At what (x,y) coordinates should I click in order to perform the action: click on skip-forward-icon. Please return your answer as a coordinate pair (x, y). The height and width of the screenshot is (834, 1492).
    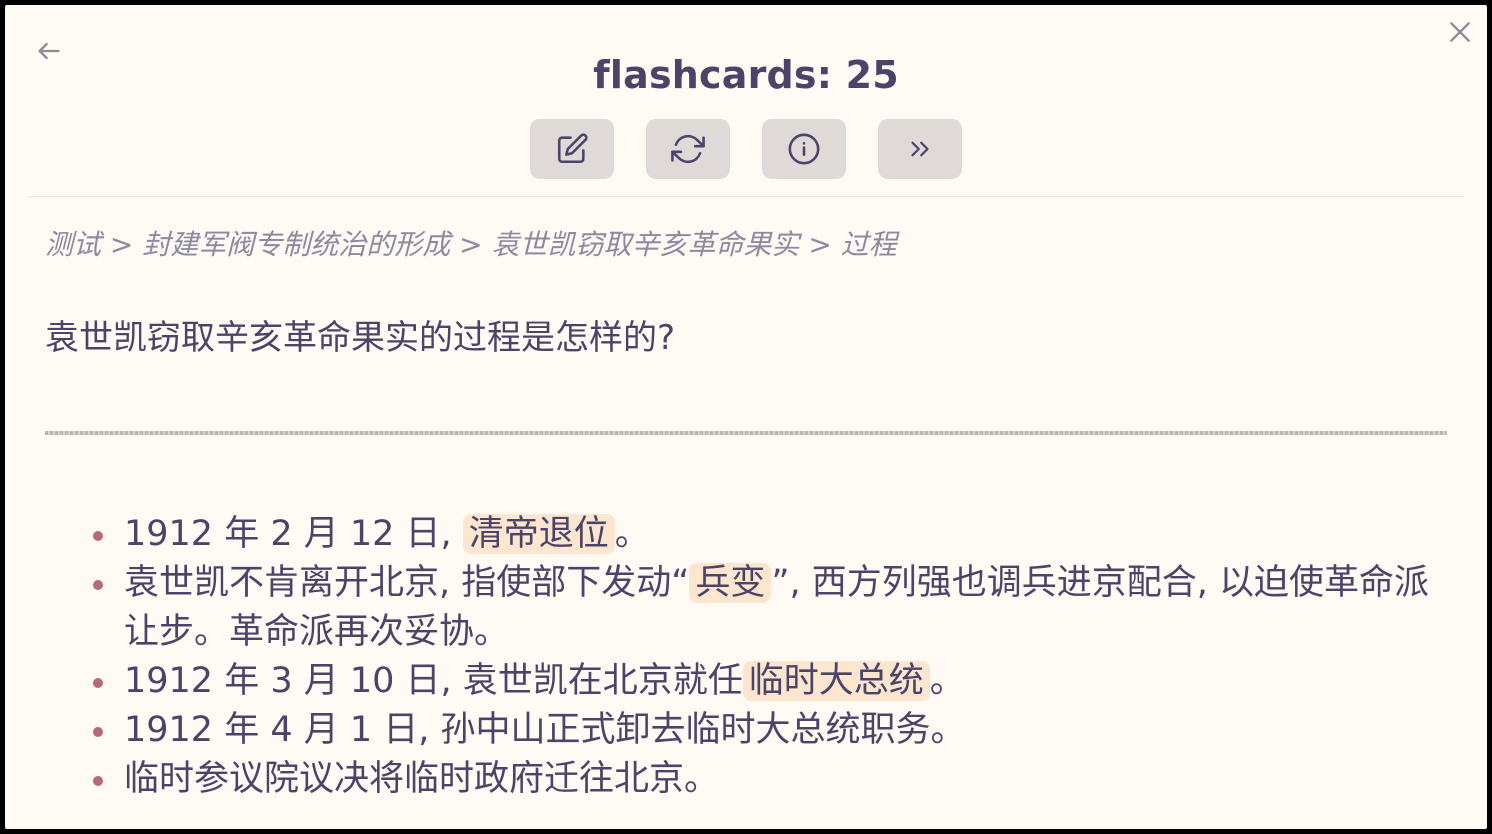
    Looking at the image, I should click on (920, 149).